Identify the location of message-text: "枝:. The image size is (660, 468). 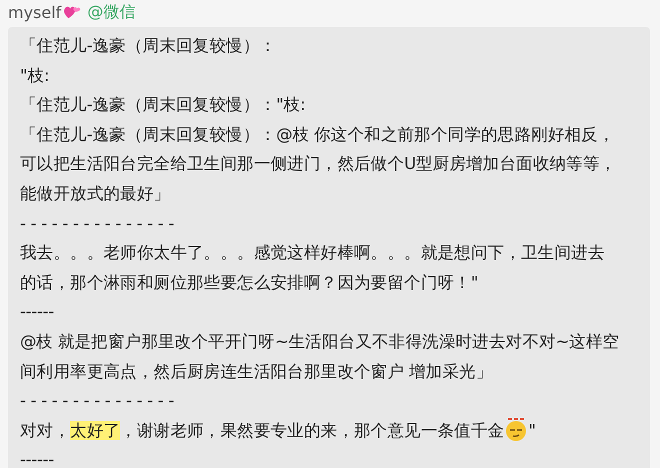
(35, 75).